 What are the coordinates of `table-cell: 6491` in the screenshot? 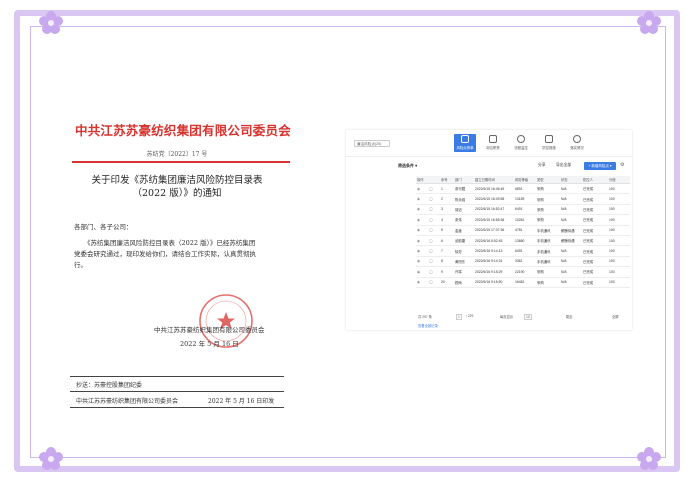 It's located at (525, 251).